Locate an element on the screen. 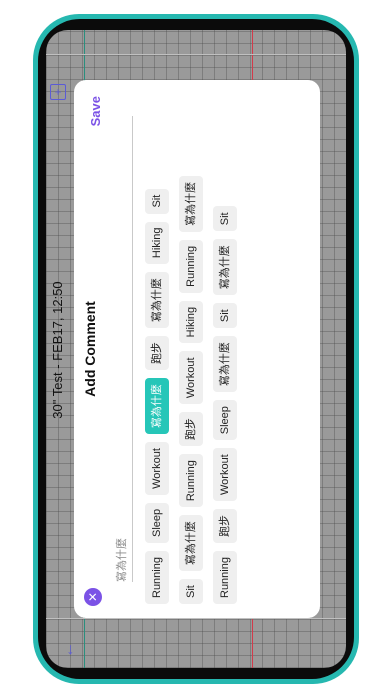 The height and width of the screenshot is (696, 392). tag-chip-selected: 寫為什麼 is located at coordinates (157, 406).